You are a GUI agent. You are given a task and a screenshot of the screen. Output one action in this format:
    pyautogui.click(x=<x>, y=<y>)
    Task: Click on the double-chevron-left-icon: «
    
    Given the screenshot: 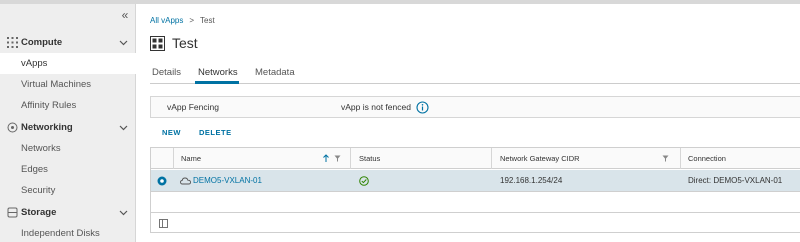 What is the action you would take?
    pyautogui.click(x=125, y=15)
    